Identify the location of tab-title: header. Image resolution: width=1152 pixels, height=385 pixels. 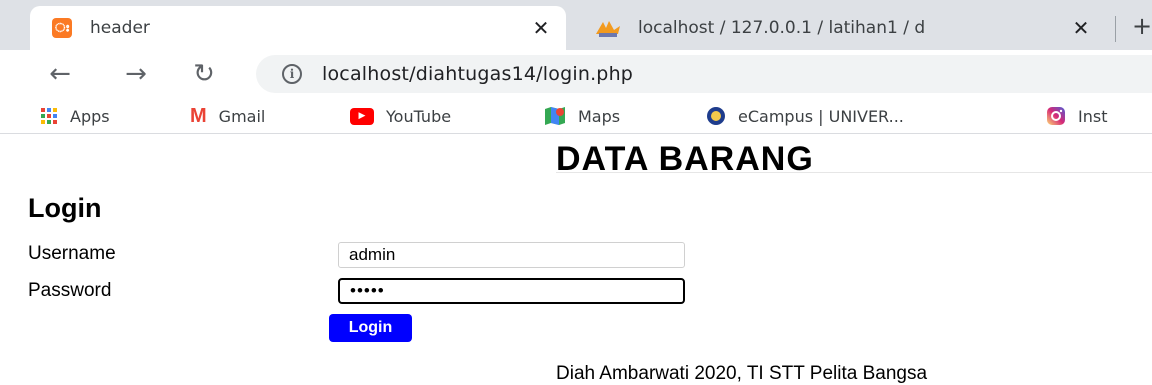
(120, 28).